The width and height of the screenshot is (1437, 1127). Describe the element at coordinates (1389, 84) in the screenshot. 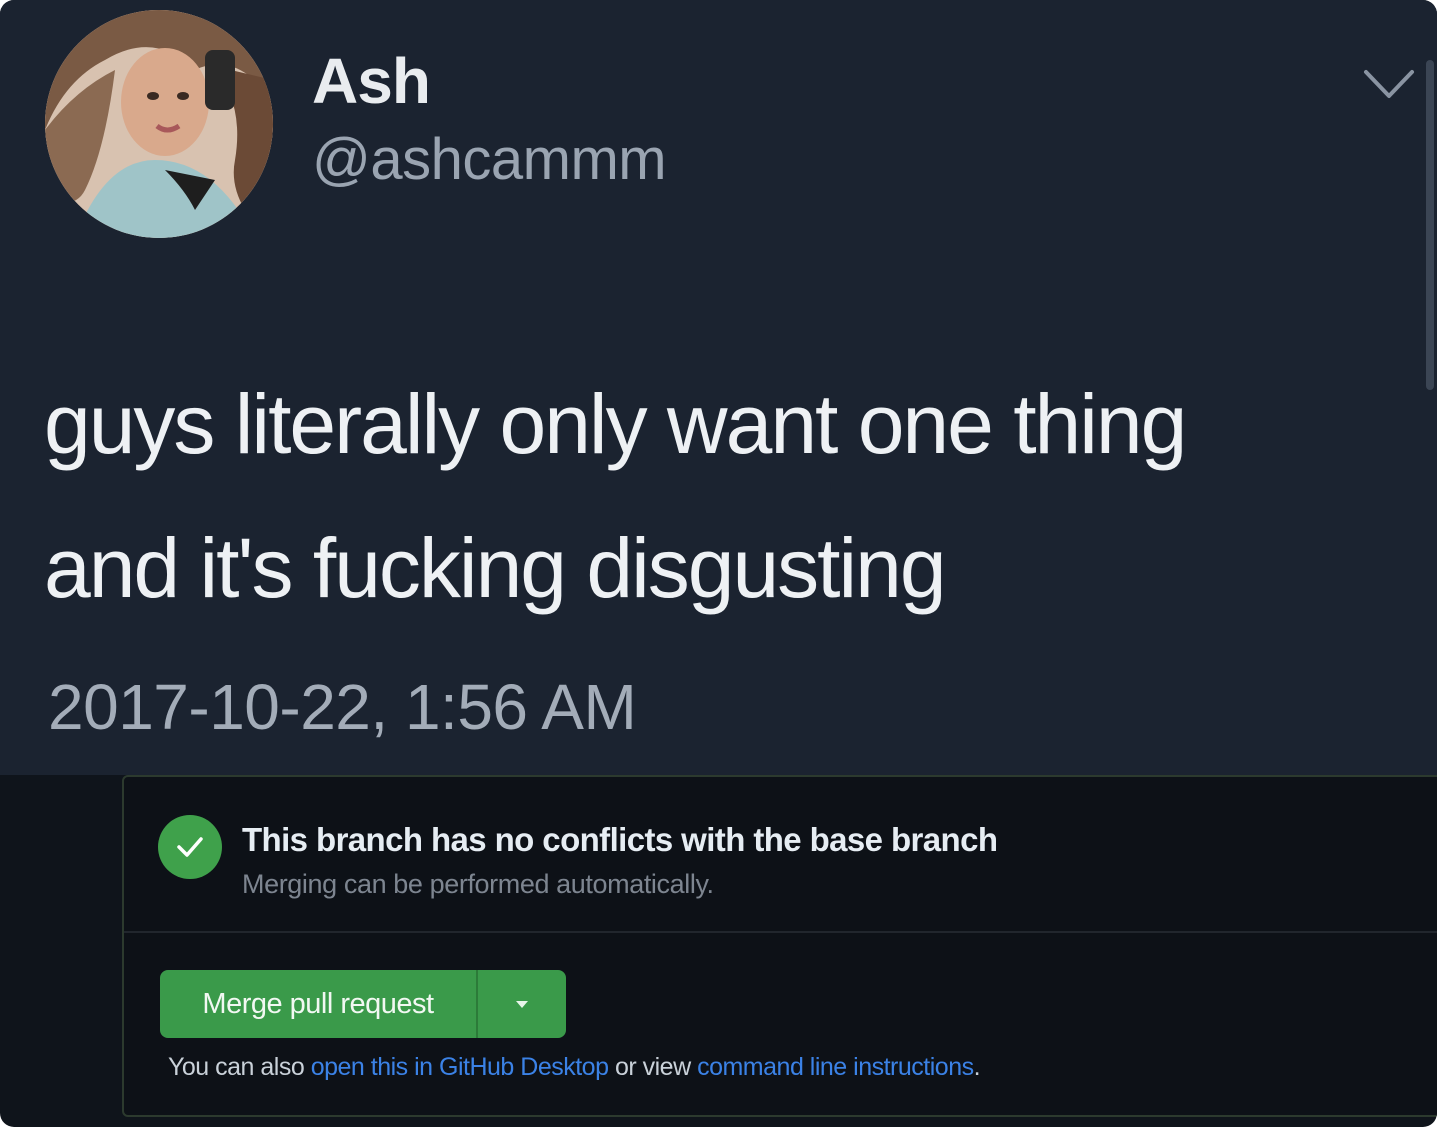

I see `chevron-down-icon` at that location.